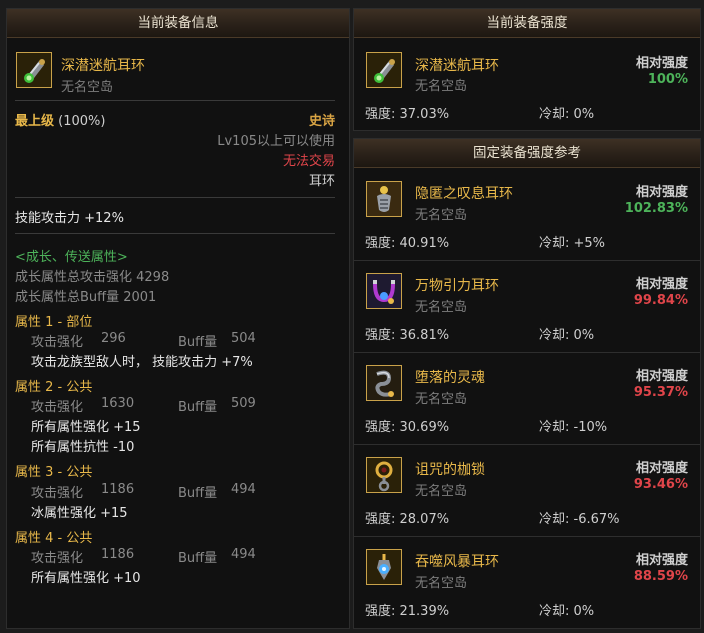  I want to click on item-name: 堕落的灵魂, so click(450, 378).